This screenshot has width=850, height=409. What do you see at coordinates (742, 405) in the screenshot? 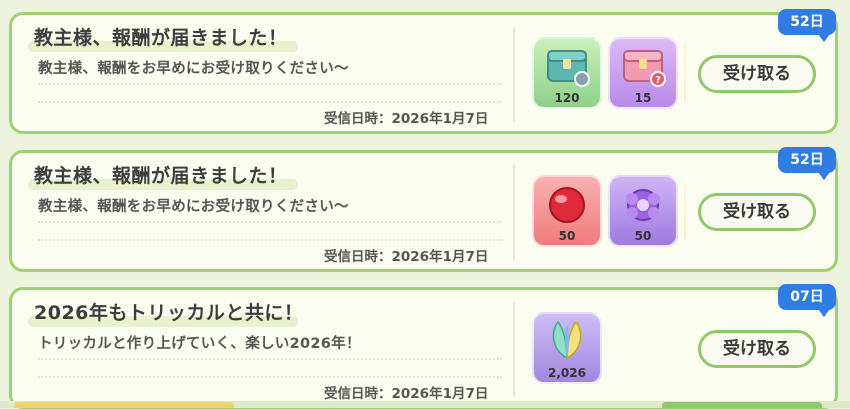
I see `next-card-edge-right` at bounding box center [742, 405].